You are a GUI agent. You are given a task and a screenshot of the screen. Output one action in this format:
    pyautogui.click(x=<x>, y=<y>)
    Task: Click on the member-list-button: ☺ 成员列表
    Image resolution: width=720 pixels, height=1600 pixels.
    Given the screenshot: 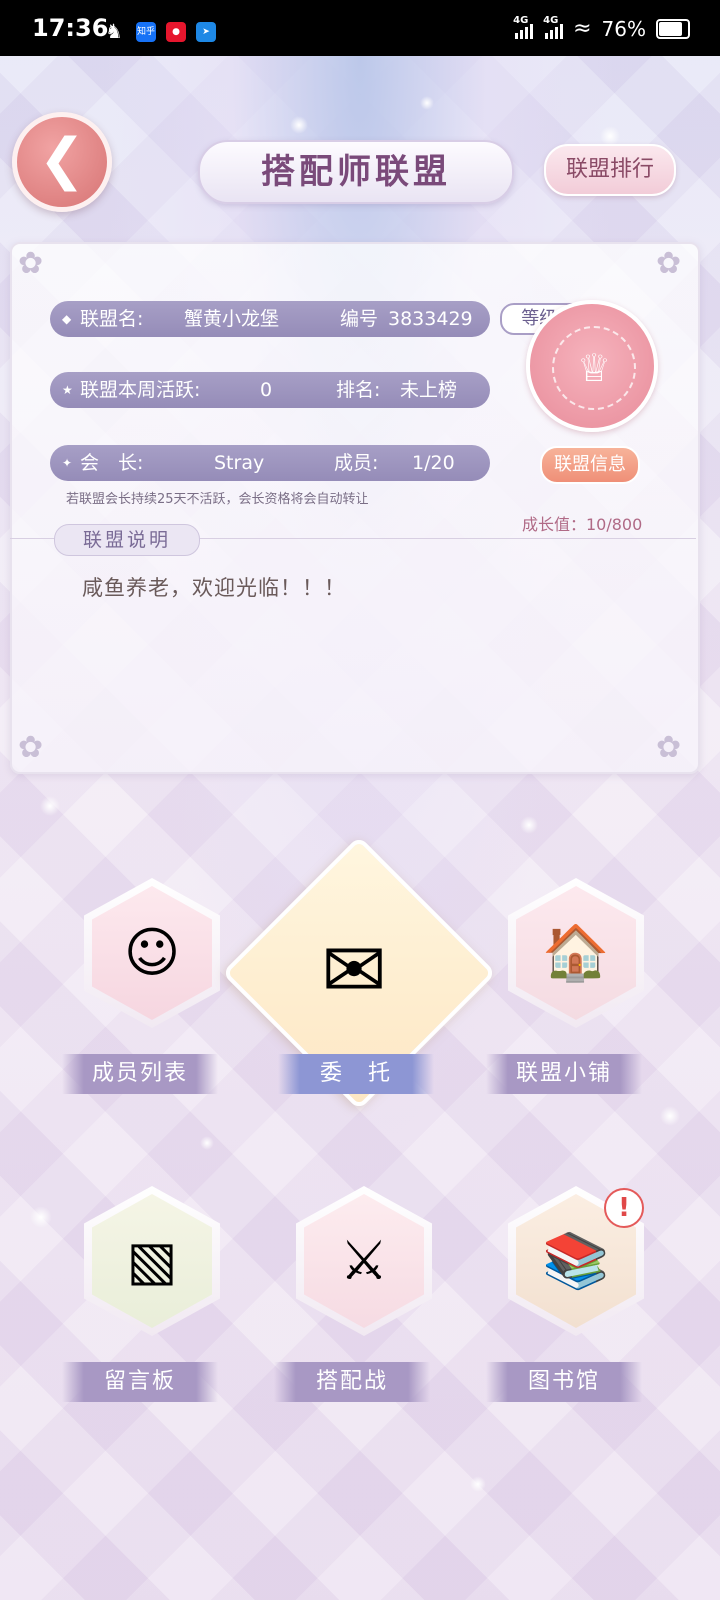 What is the action you would take?
    pyautogui.click(x=152, y=993)
    